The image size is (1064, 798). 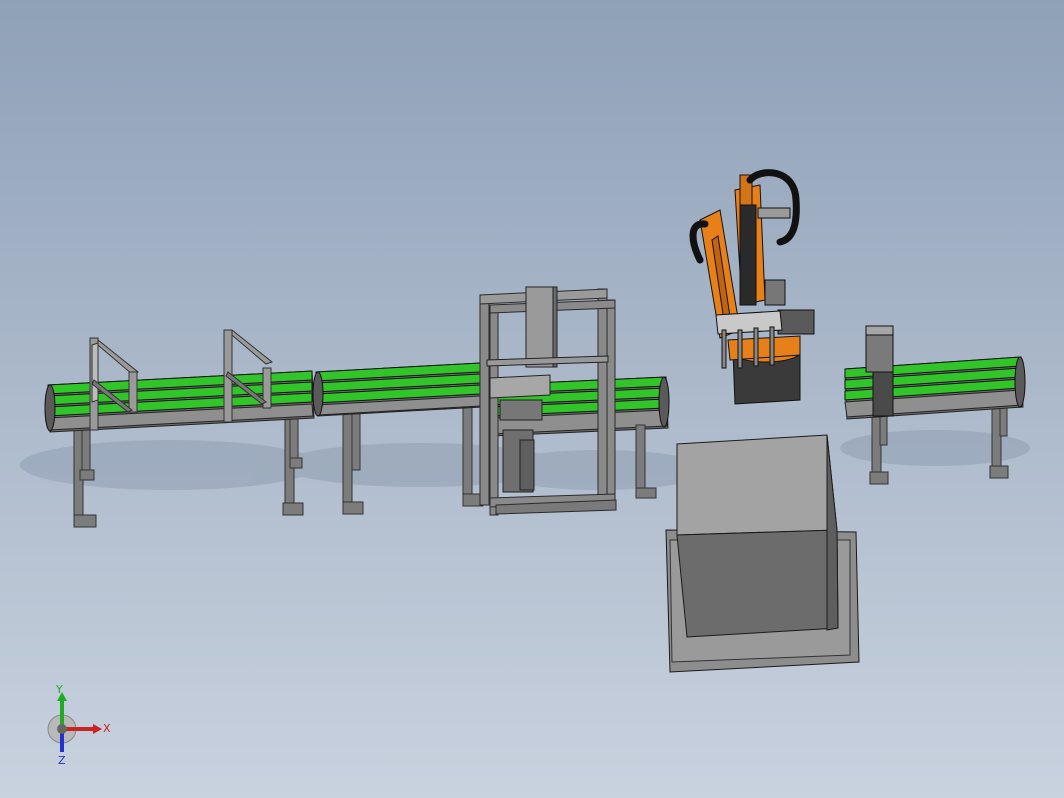 What do you see at coordinates (762, 553) in the screenshot?
I see `pallet-station` at bounding box center [762, 553].